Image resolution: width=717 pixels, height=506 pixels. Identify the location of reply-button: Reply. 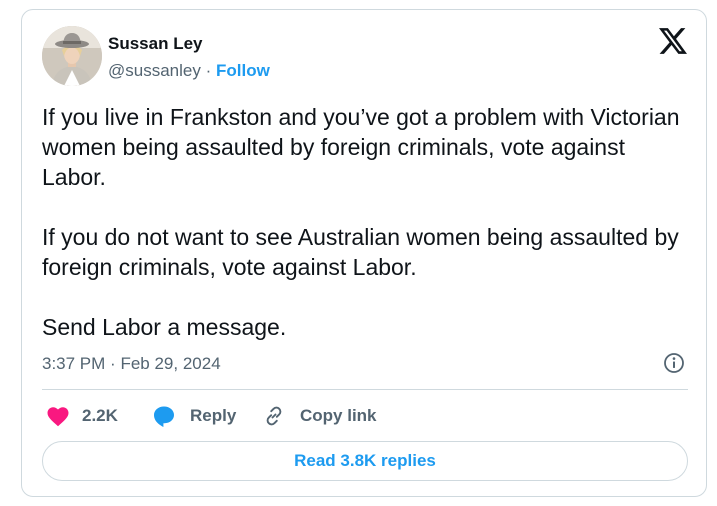
(194, 416).